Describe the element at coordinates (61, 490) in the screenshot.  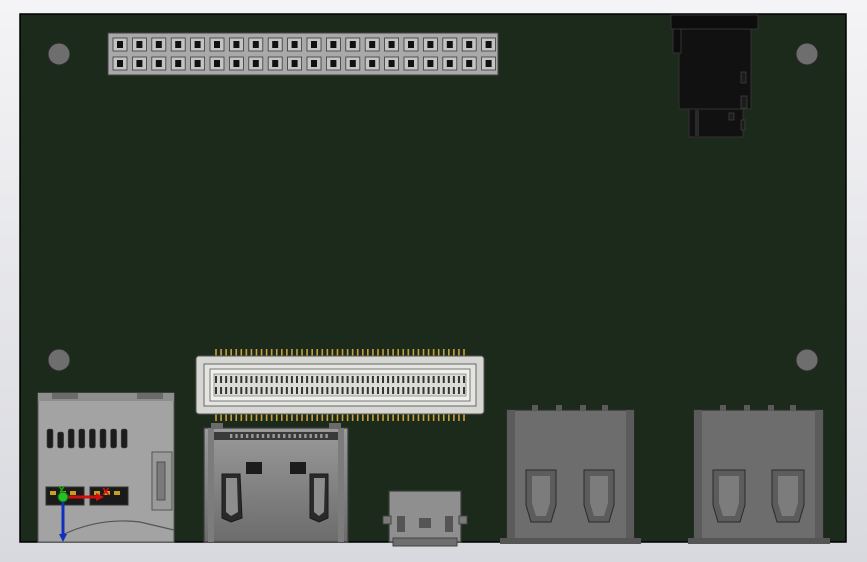
I see `triad-y-label: Y` at that location.